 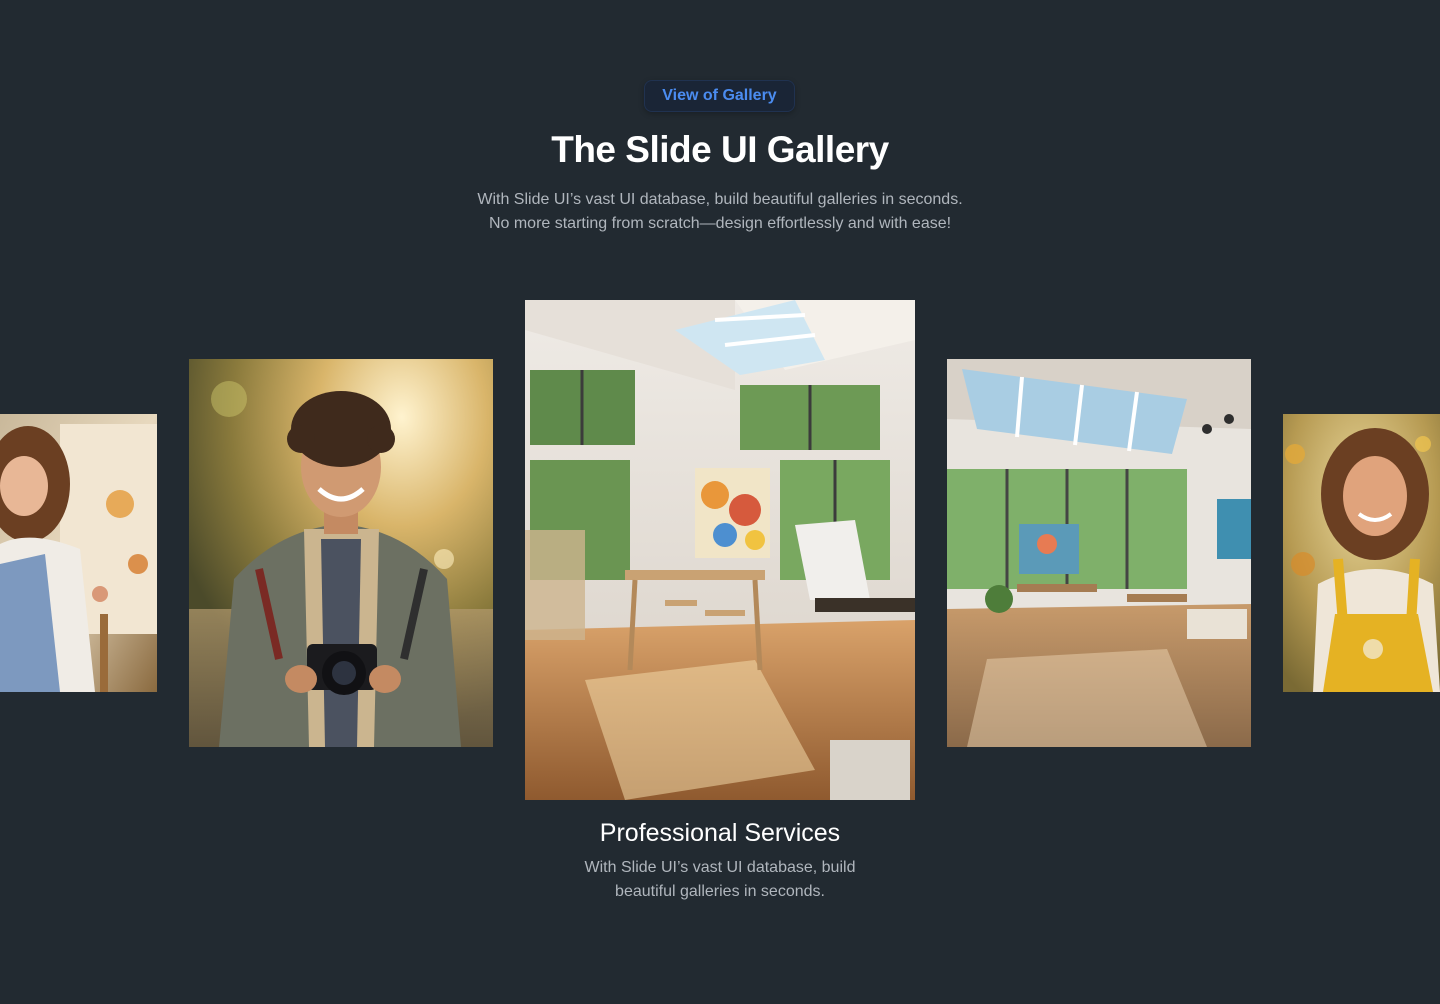 I want to click on woman-painter-with-canvas-photo, so click(x=78, y=553).